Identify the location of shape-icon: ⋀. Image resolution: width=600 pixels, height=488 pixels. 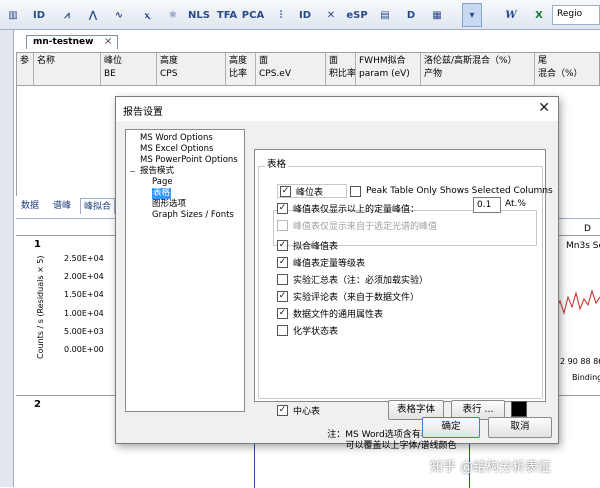
(93, 15).